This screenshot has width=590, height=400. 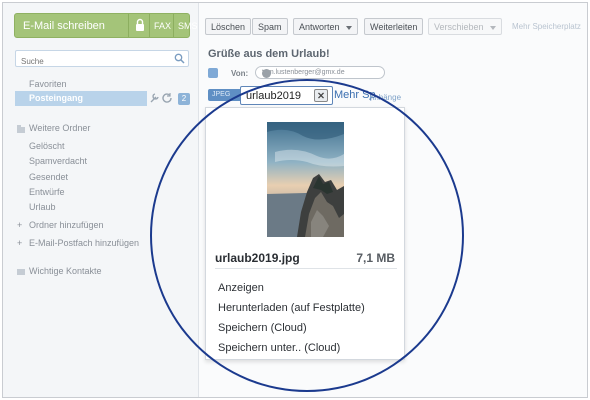 What do you see at coordinates (303, 72) in the screenshot?
I see `sender-address: tom.lustenberger@gmx.de` at bounding box center [303, 72].